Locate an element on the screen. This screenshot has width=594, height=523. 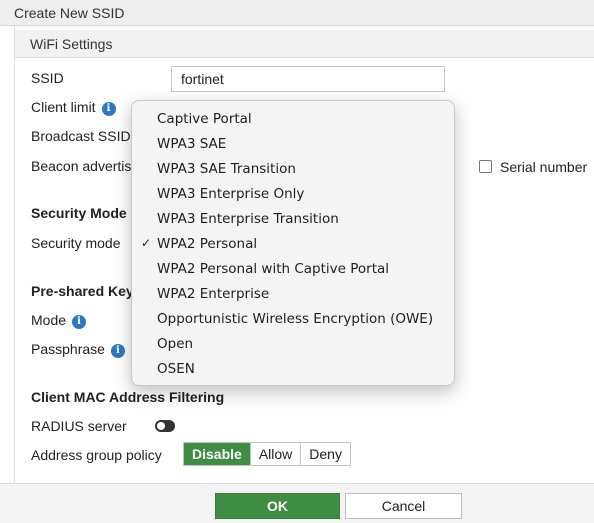
dropdown-item-label: Captive Portal is located at coordinates (204, 119).